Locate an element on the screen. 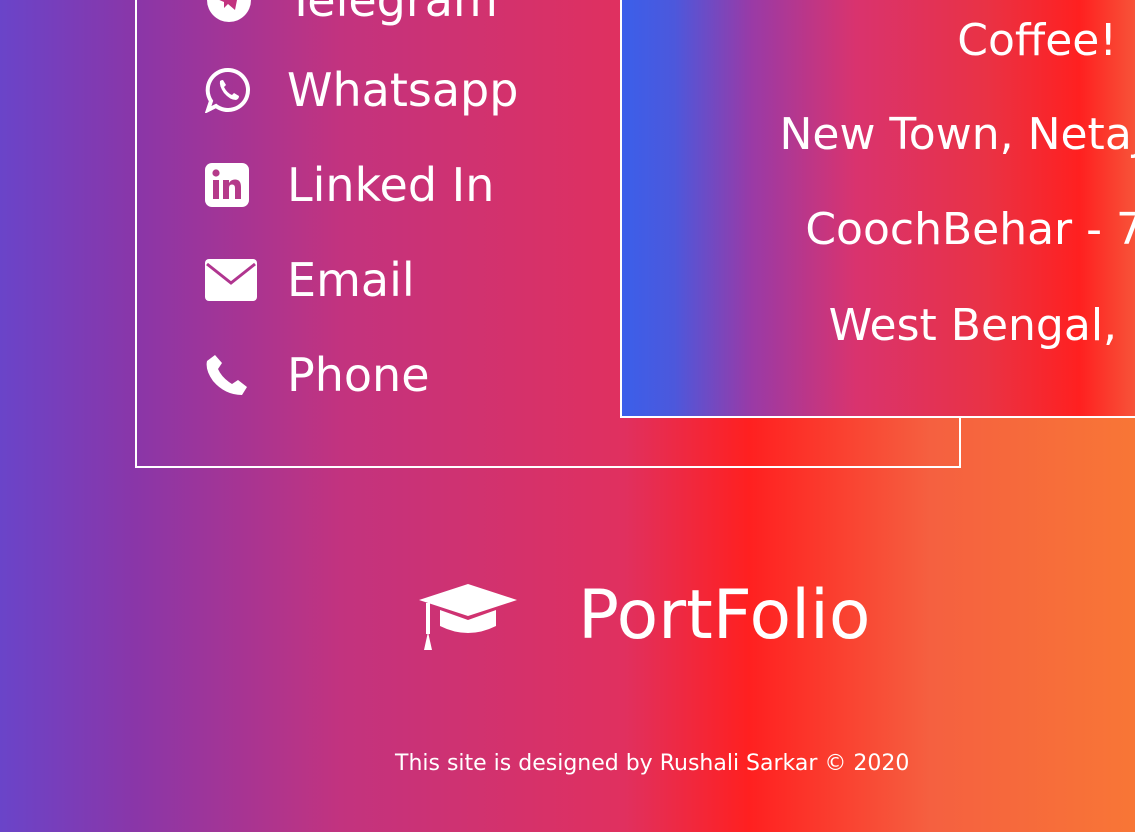 The width and height of the screenshot is (1135, 832). address-line: West Bengal, I is located at coordinates (981, 325).